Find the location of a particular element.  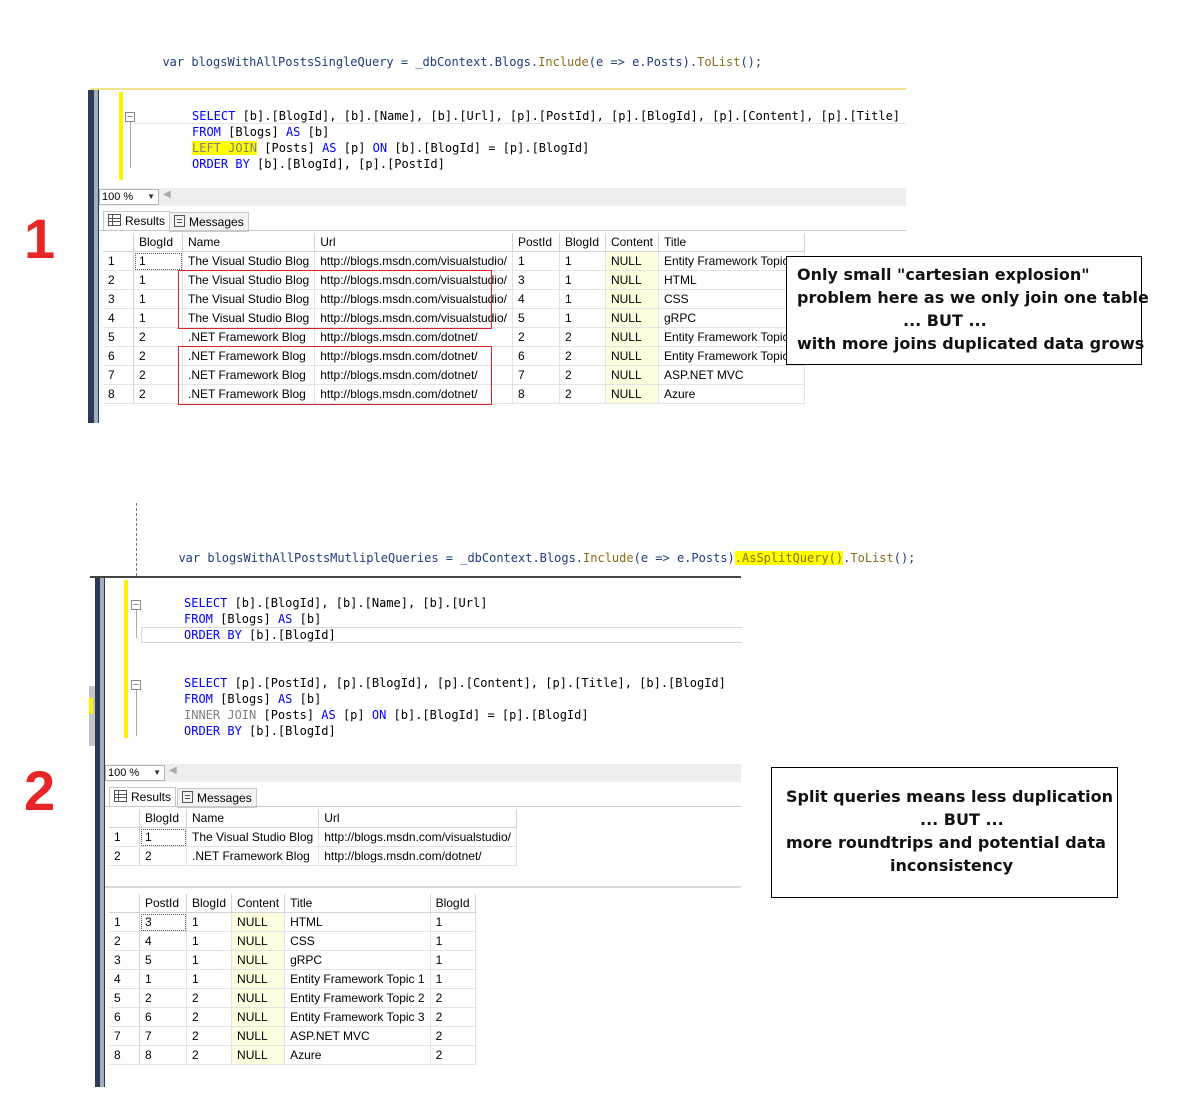

note-line: inconsistency is located at coordinates (952, 865).